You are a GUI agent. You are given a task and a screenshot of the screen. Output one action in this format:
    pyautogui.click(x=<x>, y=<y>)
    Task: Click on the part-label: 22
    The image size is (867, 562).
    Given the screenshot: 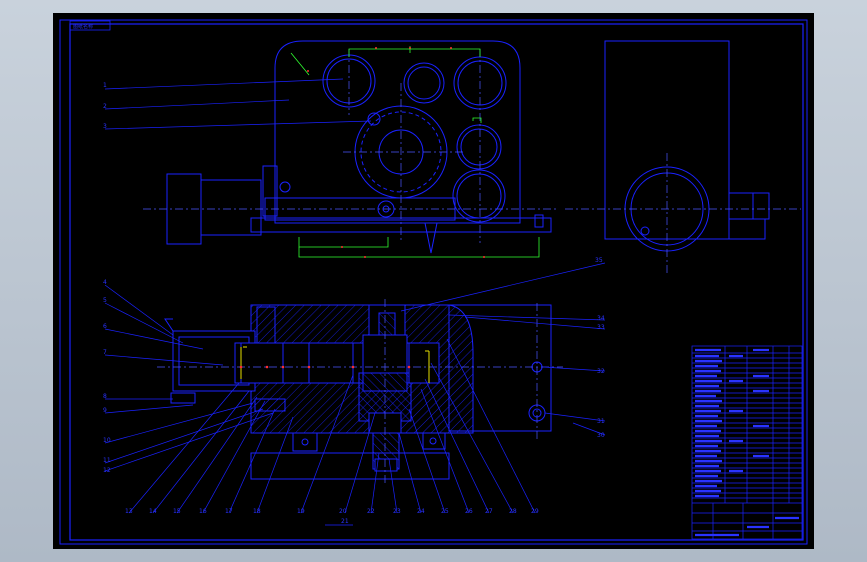 What is the action you would take?
    pyautogui.click(x=371, y=511)
    